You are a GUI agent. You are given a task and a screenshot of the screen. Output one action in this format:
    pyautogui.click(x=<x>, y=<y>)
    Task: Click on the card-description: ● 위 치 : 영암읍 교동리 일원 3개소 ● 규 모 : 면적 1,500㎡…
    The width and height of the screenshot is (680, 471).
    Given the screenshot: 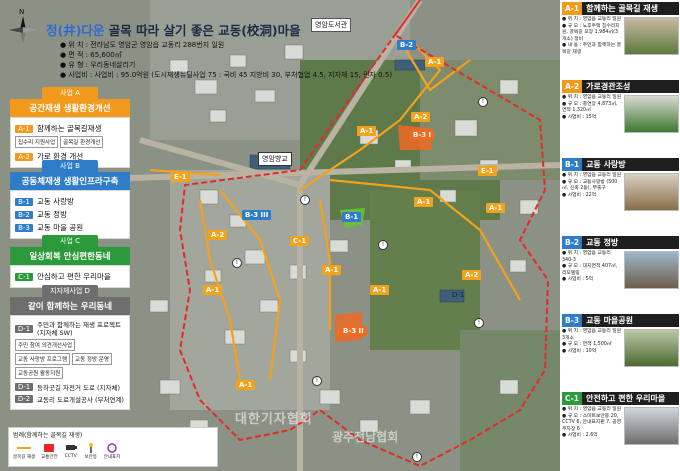 What is the action you would take?
    pyautogui.click(x=592, y=341)
    